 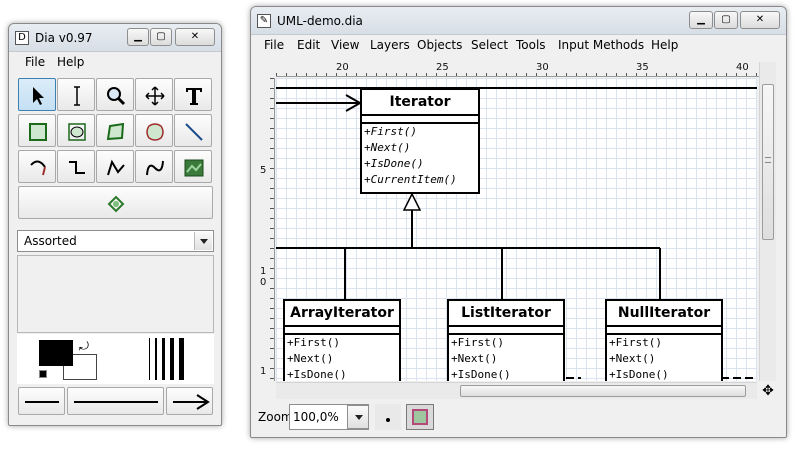 I want to click on horizontal-scroll-thumb, so click(x=603, y=391).